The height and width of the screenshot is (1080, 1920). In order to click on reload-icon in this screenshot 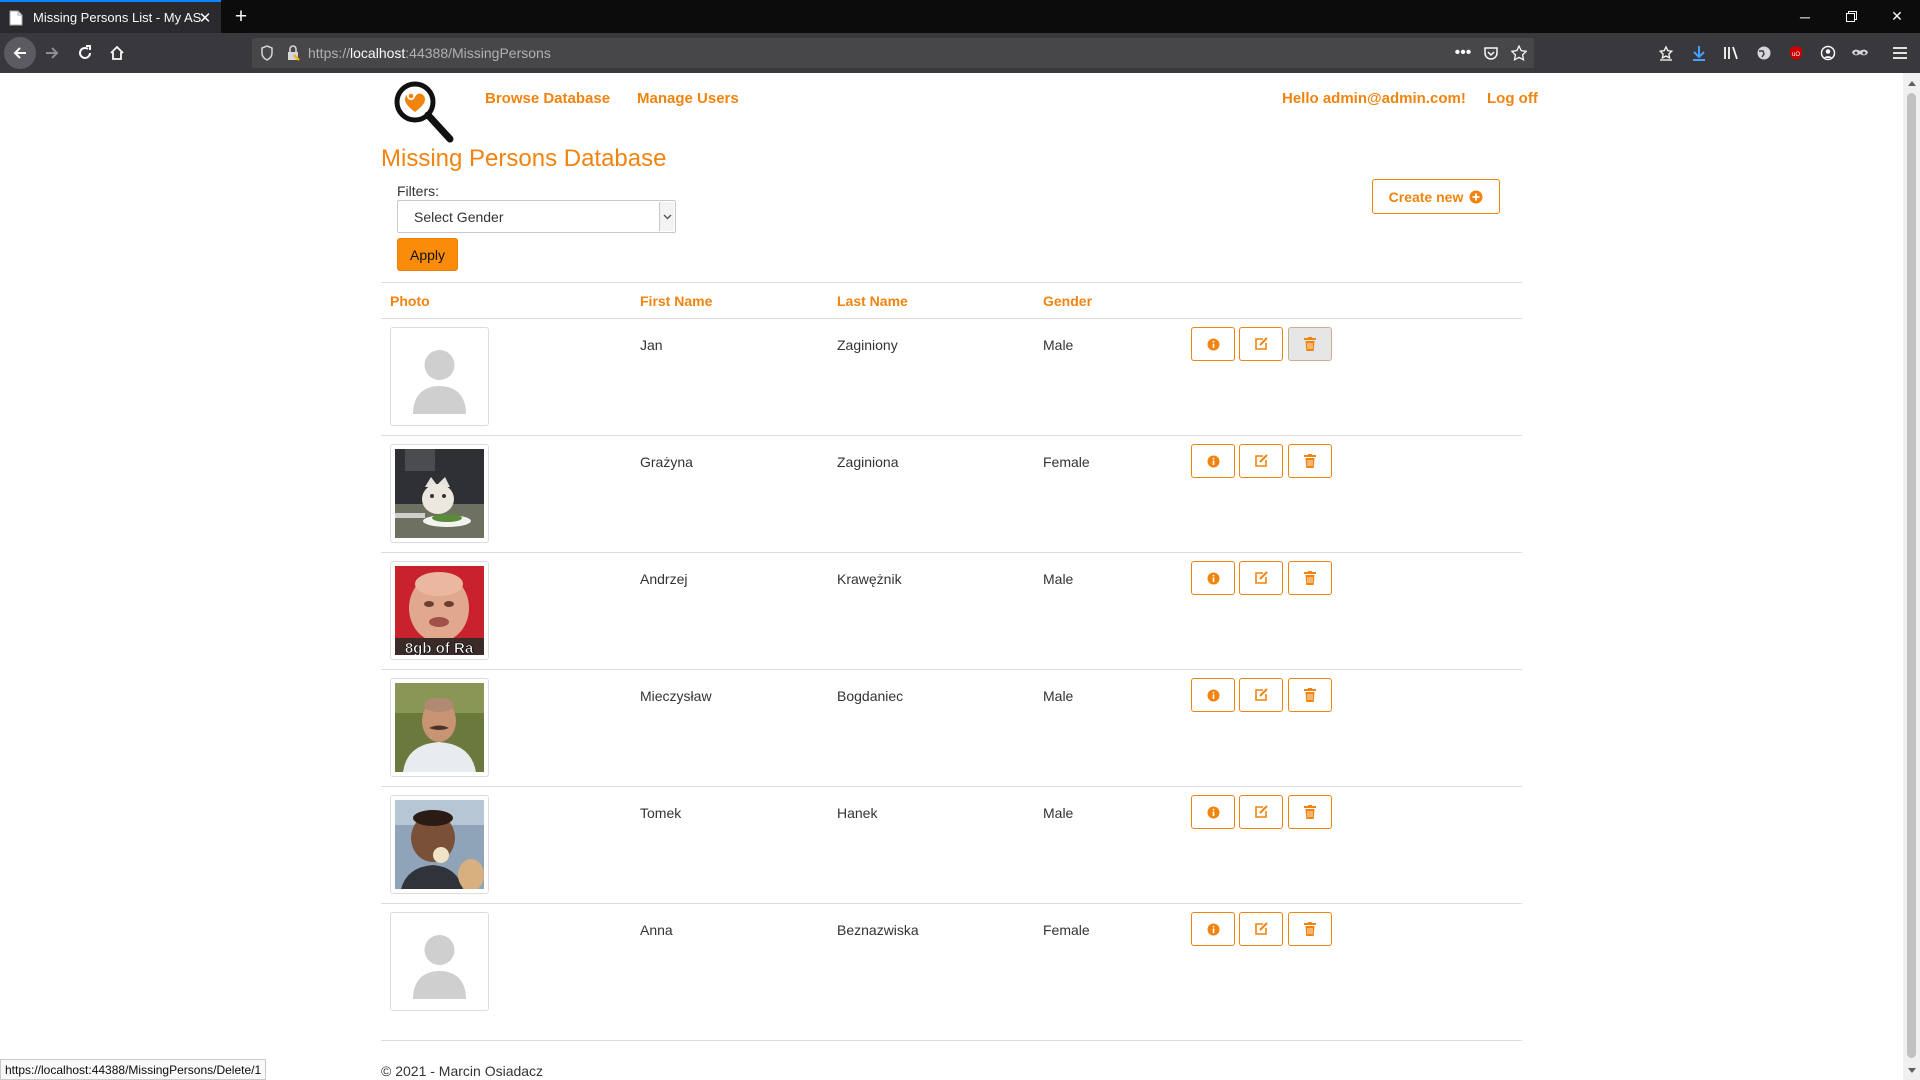, I will do `click(85, 52)`.